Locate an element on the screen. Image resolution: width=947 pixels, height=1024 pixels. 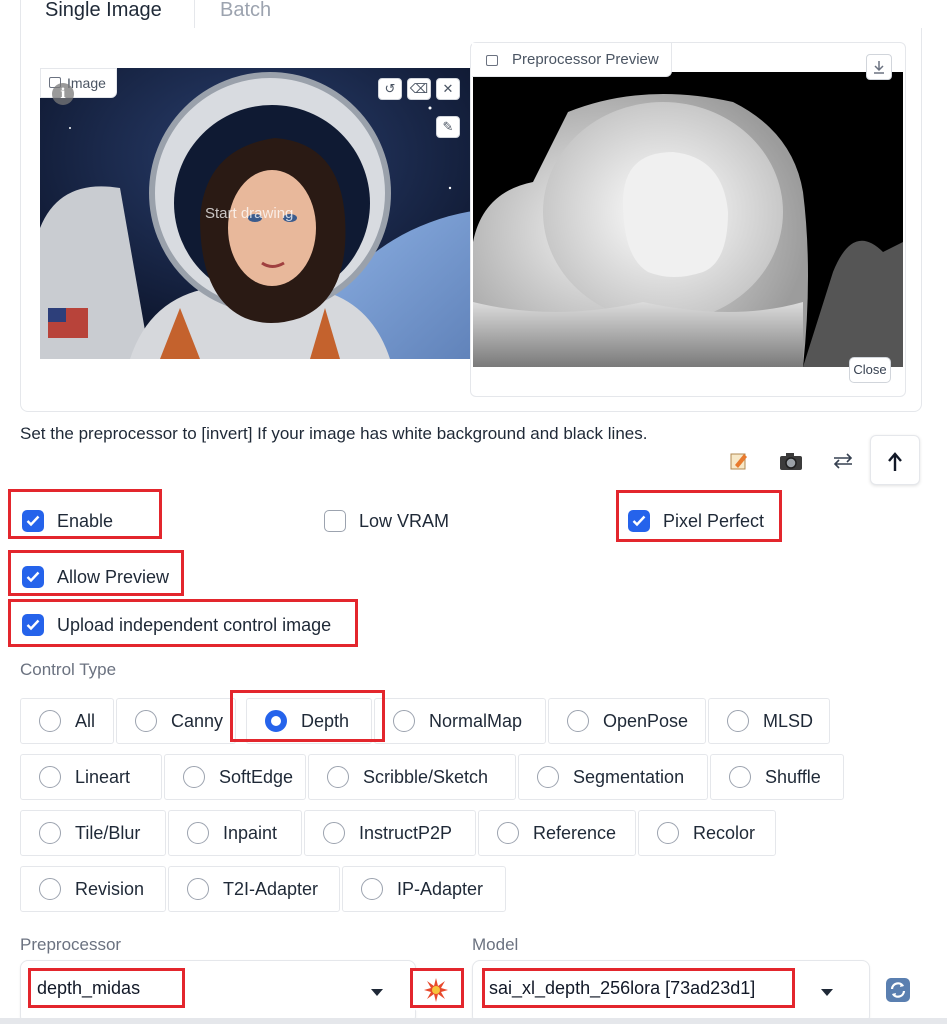
radio-reference: Reference is located at coordinates (557, 833).